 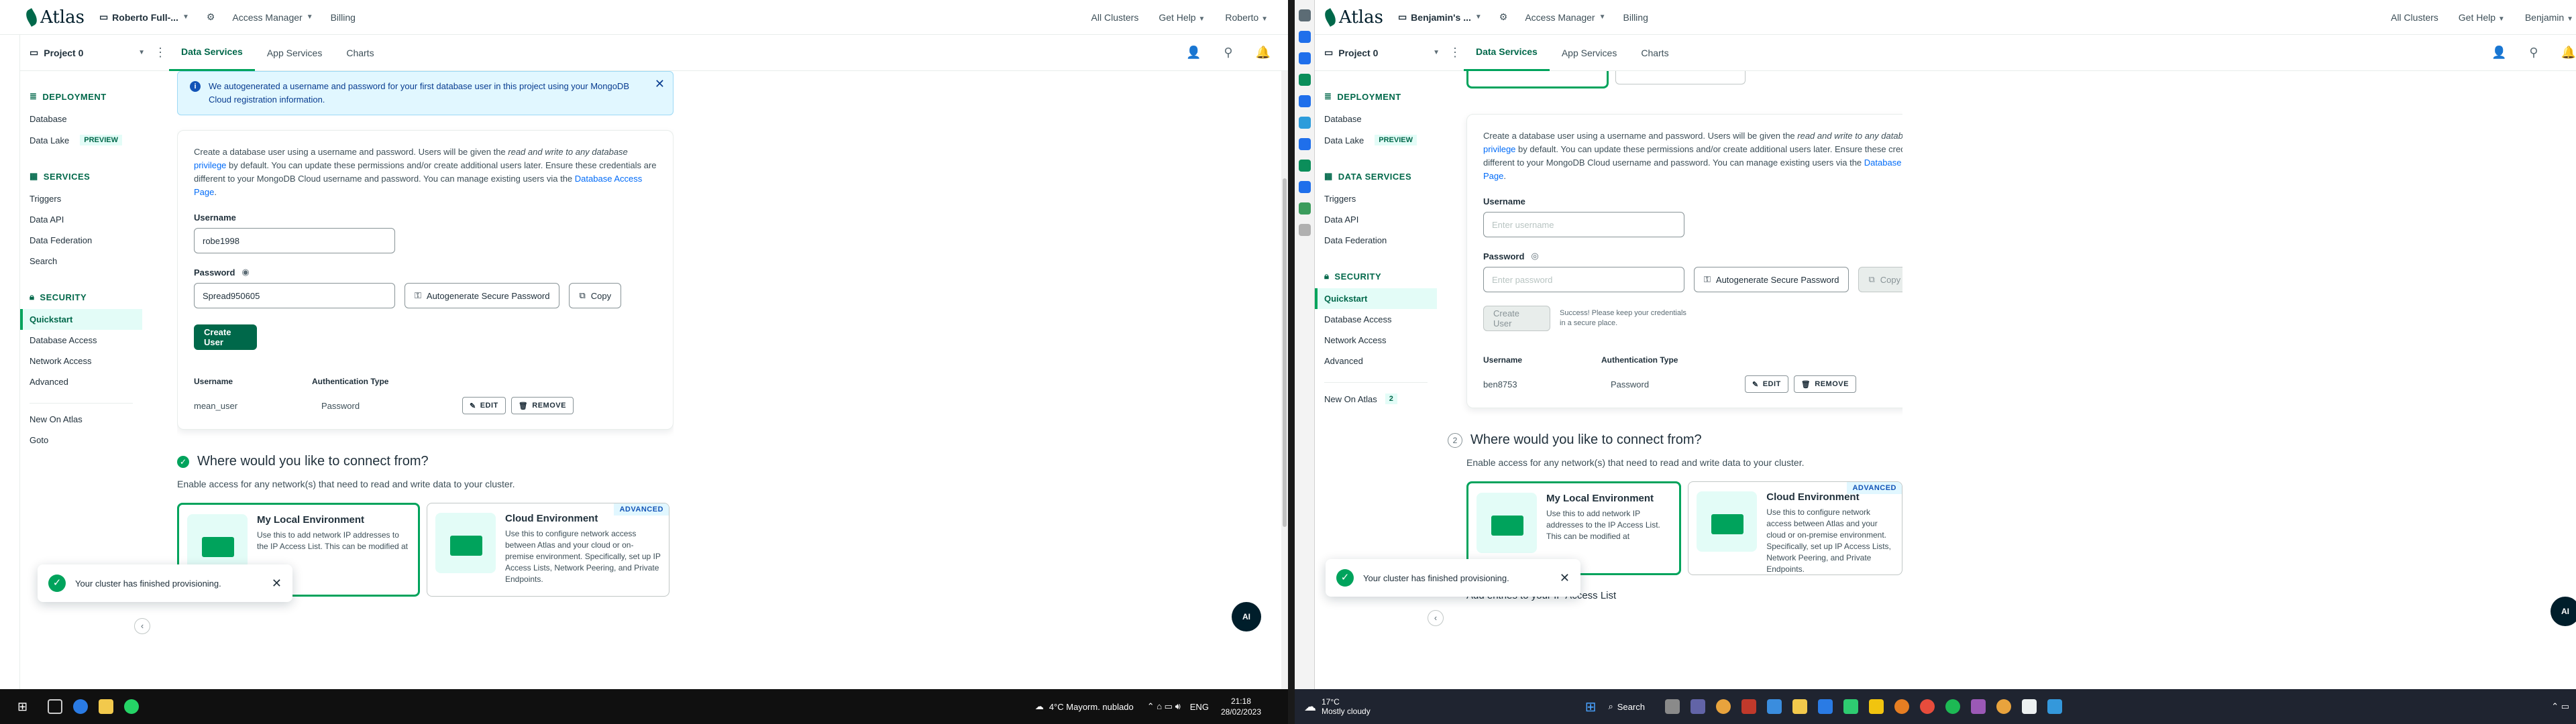 I want to click on tray-icons: ⌃ ⌂ ▭ 🔊︎, so click(x=1164, y=707).